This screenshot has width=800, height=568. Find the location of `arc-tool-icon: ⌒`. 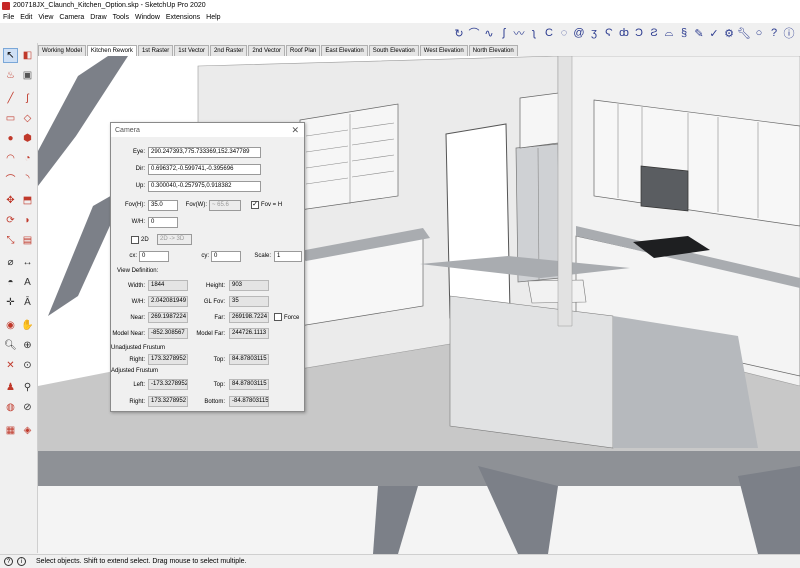

arc-tool-icon: ⌒ is located at coordinates (474, 33).